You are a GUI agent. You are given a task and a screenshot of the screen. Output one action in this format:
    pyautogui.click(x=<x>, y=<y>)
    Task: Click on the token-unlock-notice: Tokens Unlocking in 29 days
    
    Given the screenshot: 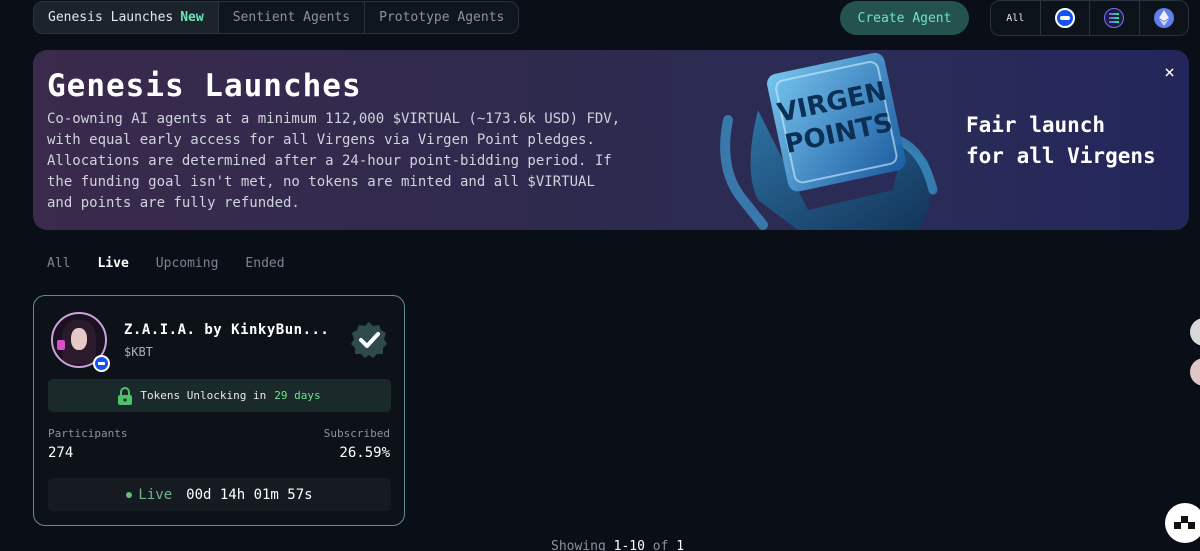 What is the action you would take?
    pyautogui.click(x=219, y=395)
    